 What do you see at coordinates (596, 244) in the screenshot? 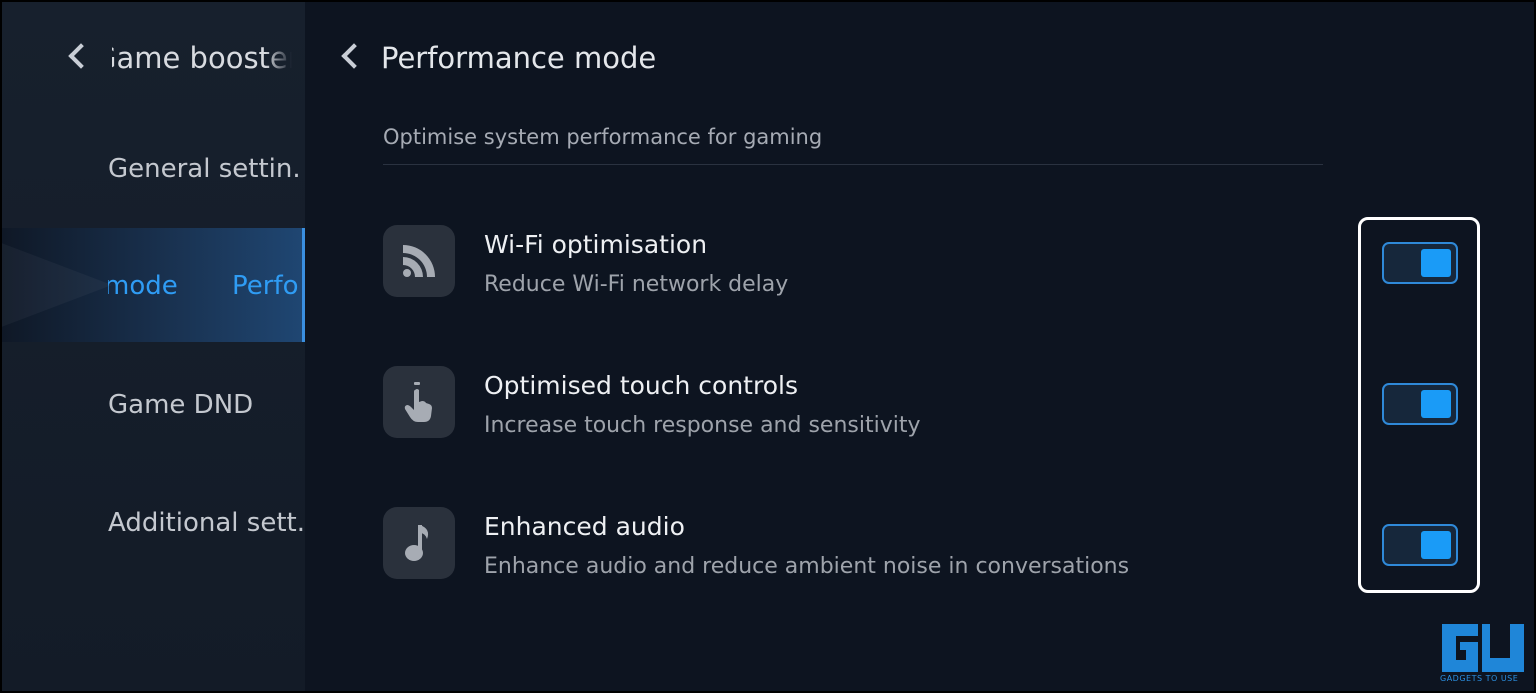
I see `option-title: Wi-Fi optimisation` at bounding box center [596, 244].